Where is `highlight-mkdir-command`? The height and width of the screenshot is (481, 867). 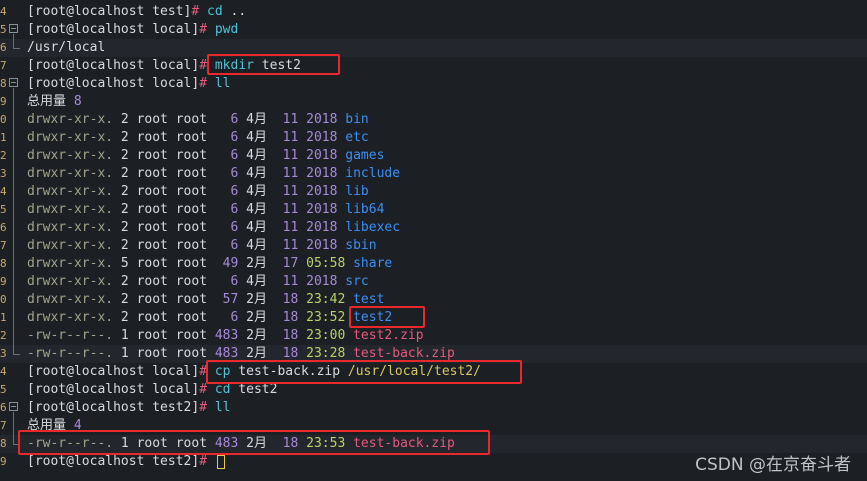 highlight-mkdir-command is located at coordinates (273, 64).